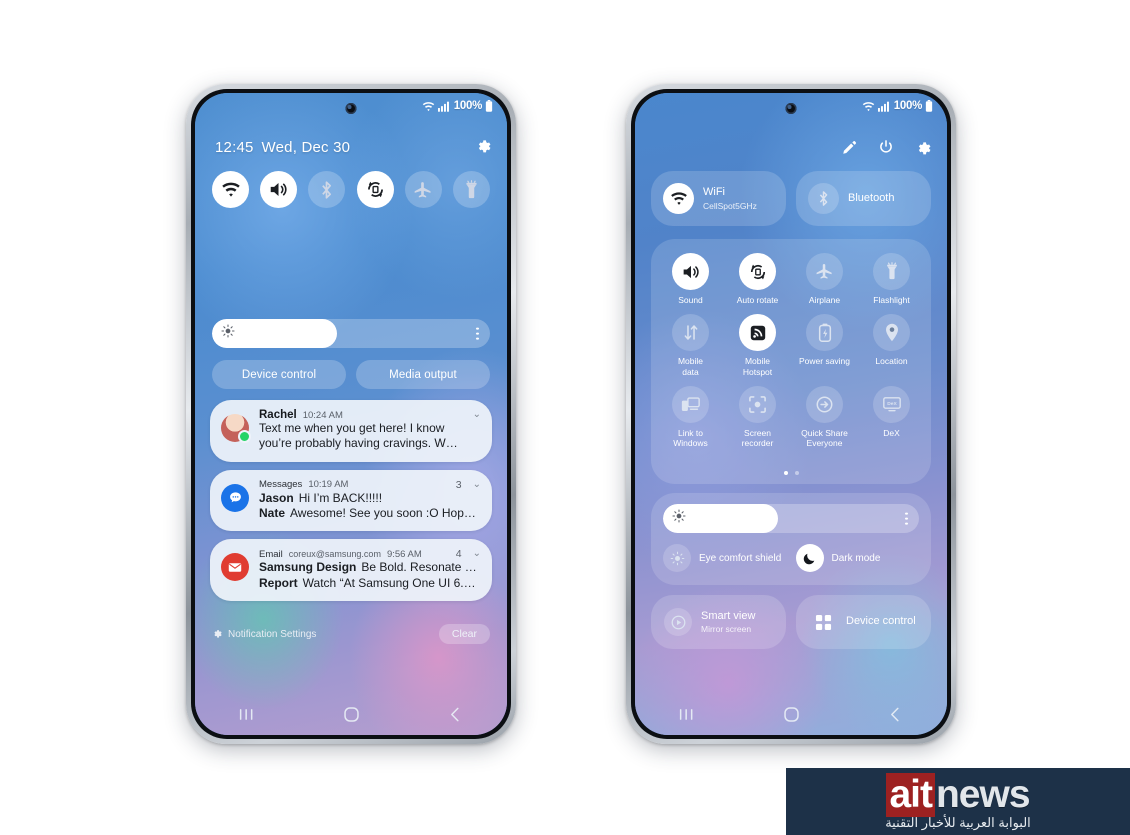 This screenshot has width=1130, height=835. What do you see at coordinates (279, 189) in the screenshot?
I see `sound-toggle` at bounding box center [279, 189].